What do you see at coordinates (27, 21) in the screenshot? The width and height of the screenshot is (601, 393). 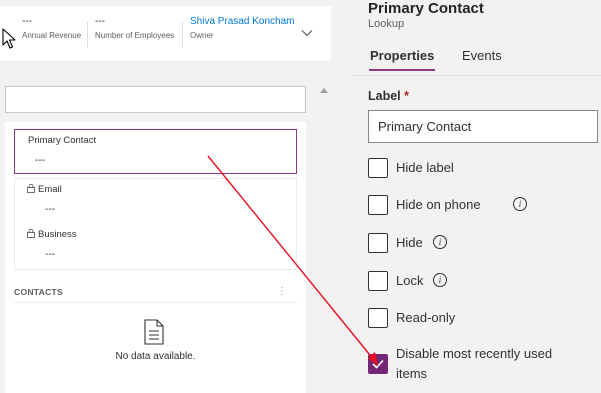 I see `annual-revenue-value: ---` at bounding box center [27, 21].